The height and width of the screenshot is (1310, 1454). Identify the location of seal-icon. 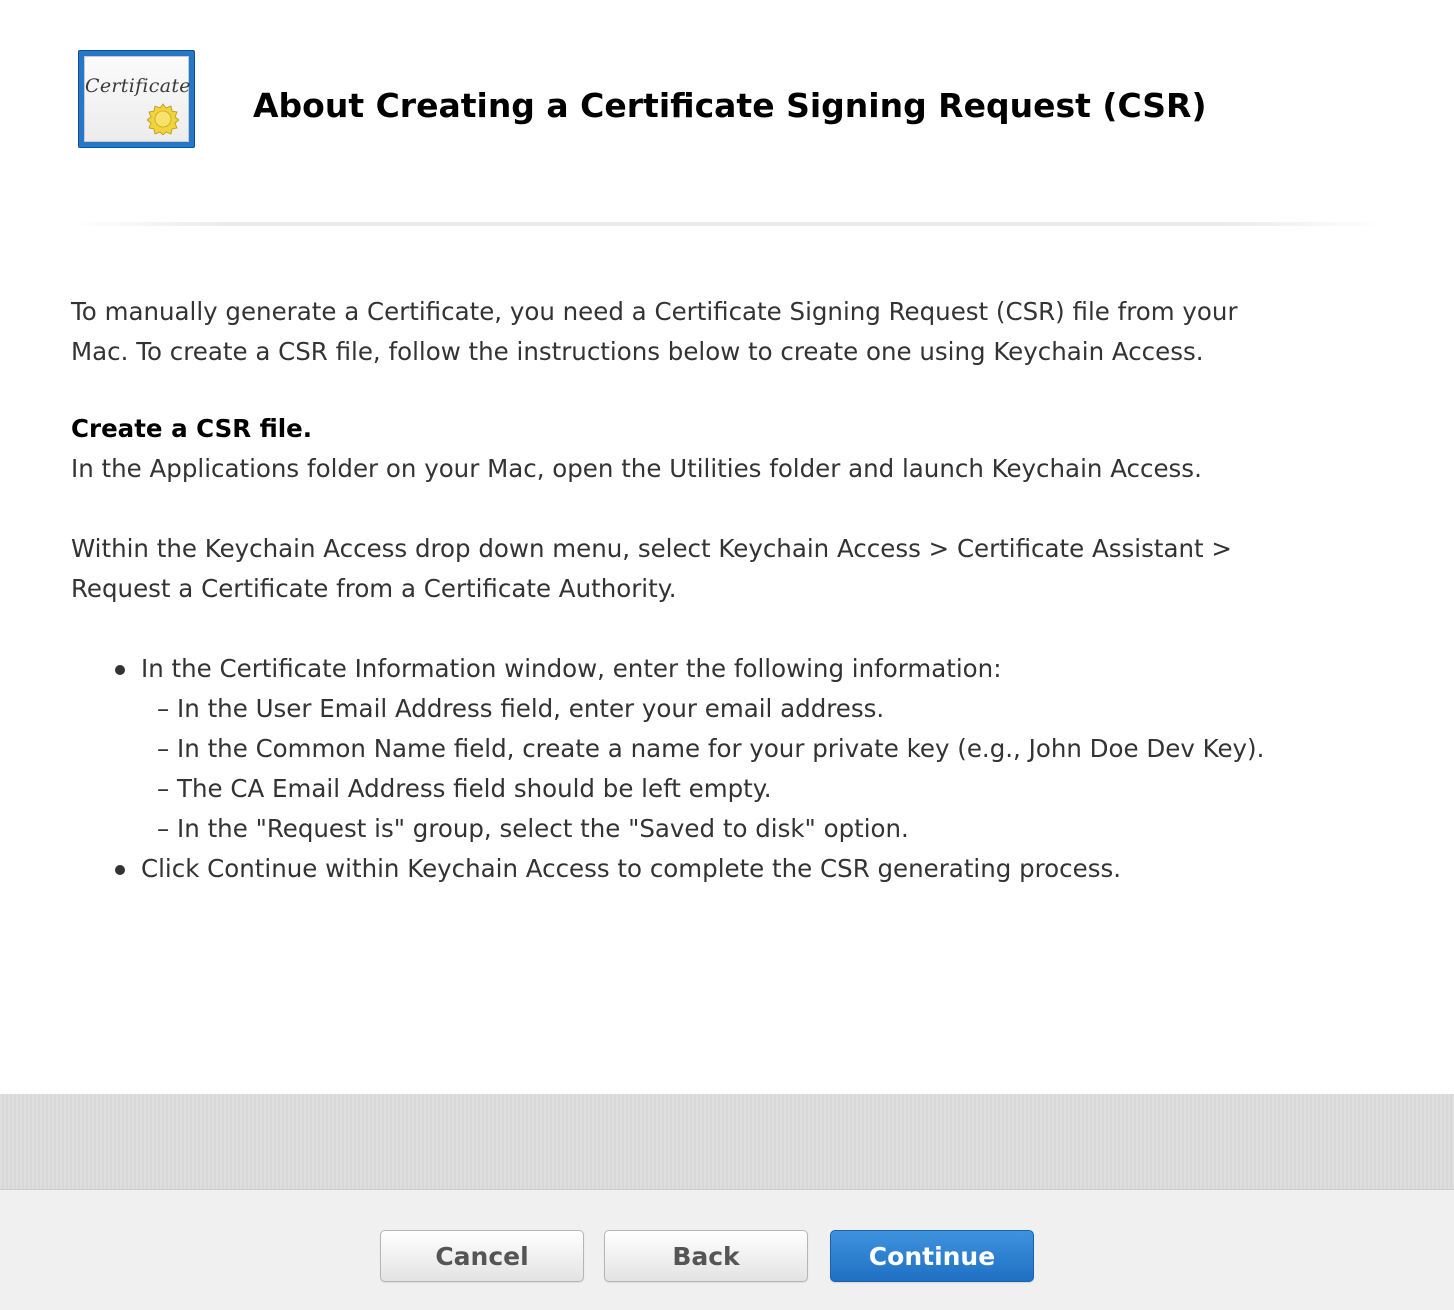
(163, 119).